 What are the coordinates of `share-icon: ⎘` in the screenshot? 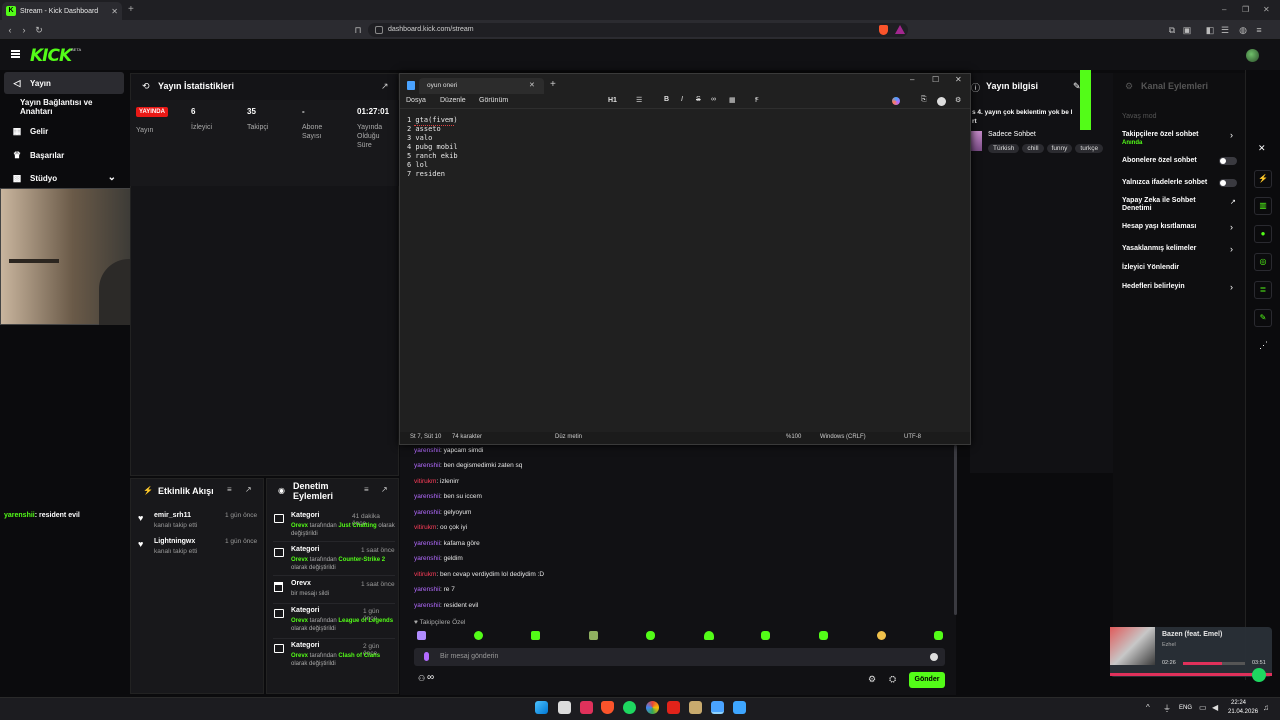 It's located at (924, 100).